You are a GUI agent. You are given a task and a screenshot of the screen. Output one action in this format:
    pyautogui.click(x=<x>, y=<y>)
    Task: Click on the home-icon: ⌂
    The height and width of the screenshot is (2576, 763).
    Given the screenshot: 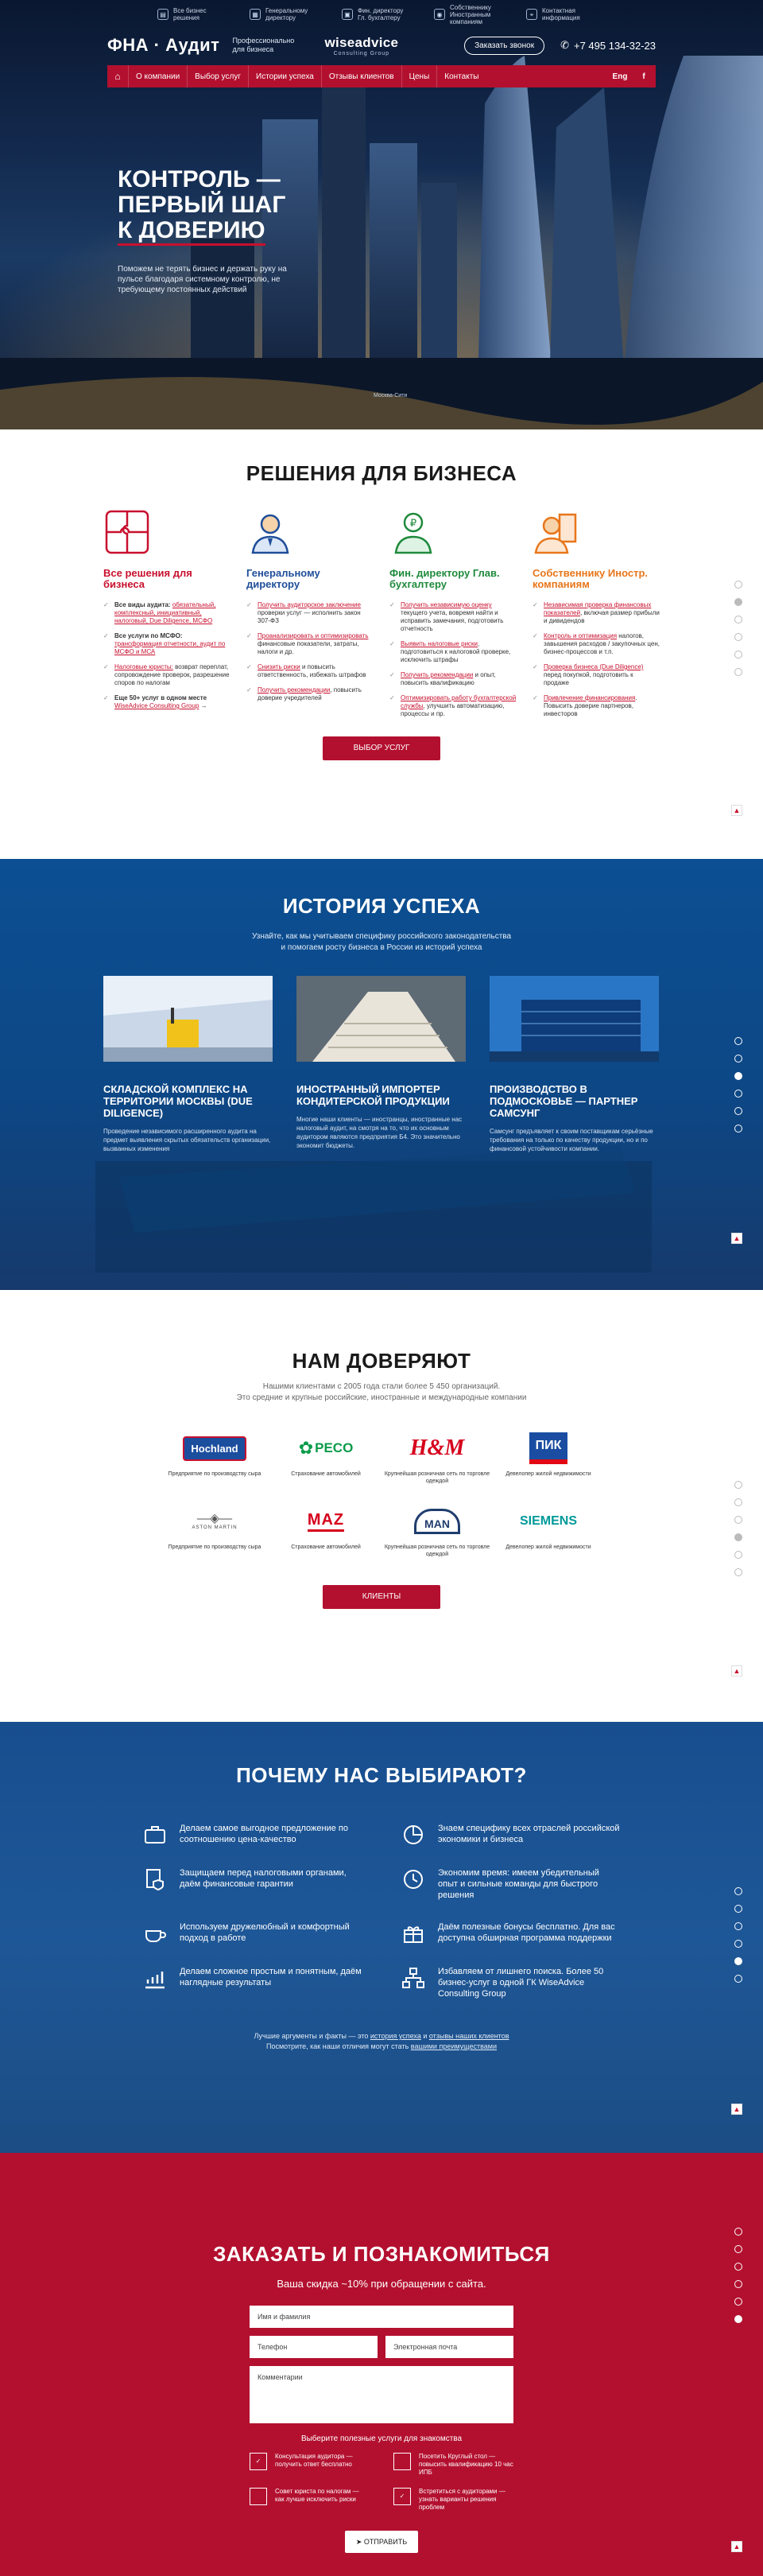 What is the action you would take?
    pyautogui.click(x=117, y=76)
    